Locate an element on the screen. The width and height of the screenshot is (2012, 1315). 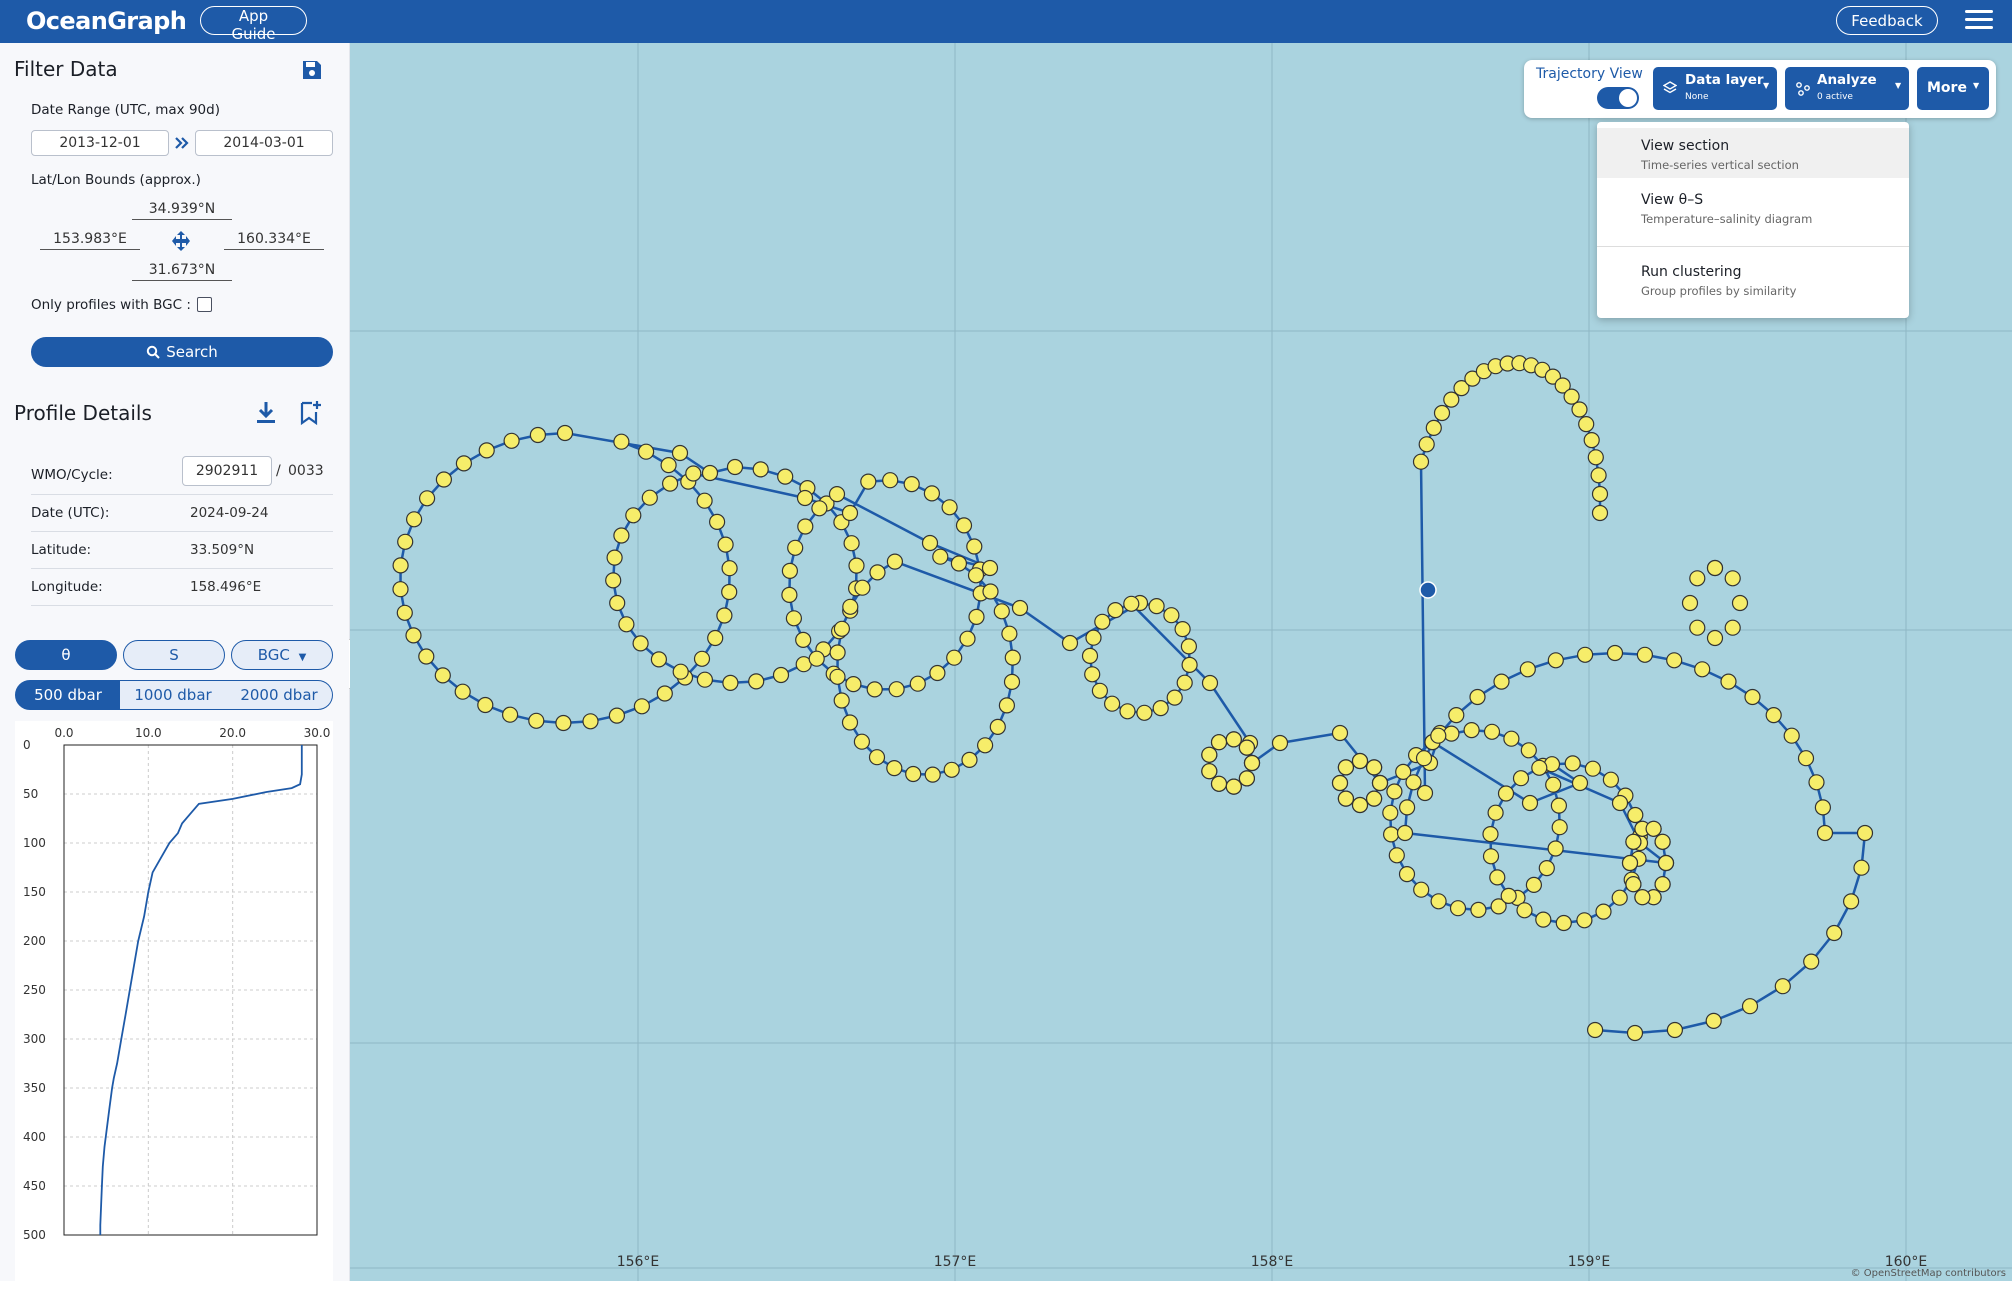
variable-bgc-button: BGC ▼ is located at coordinates (282, 655).